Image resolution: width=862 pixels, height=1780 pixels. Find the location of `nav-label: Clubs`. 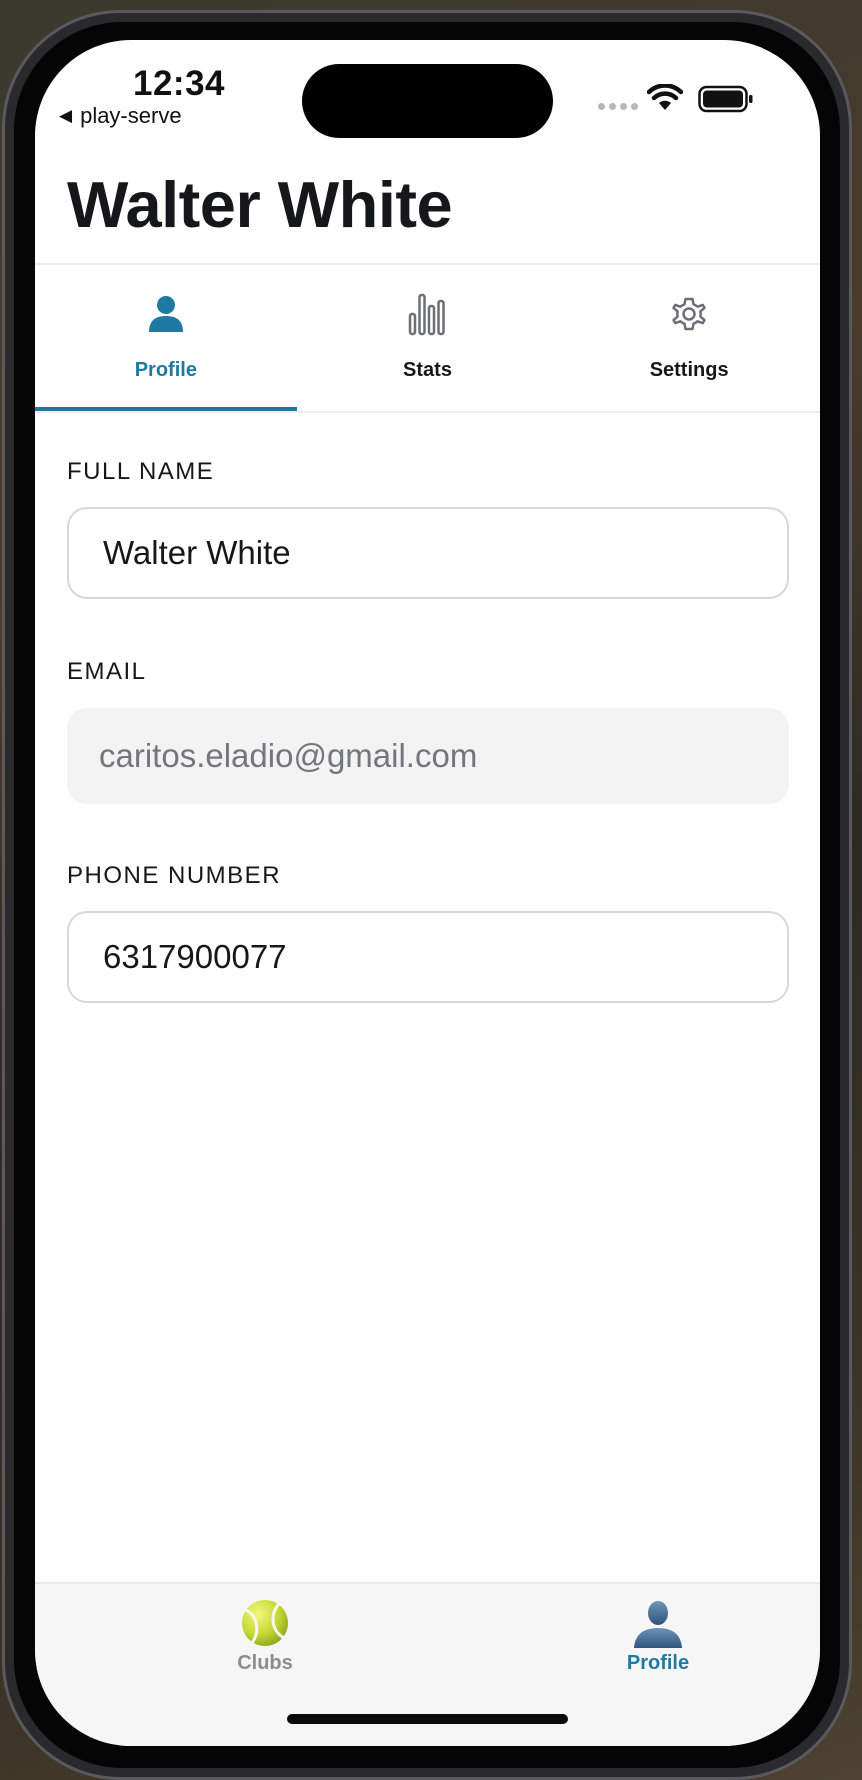

nav-label: Clubs is located at coordinates (265, 1663).